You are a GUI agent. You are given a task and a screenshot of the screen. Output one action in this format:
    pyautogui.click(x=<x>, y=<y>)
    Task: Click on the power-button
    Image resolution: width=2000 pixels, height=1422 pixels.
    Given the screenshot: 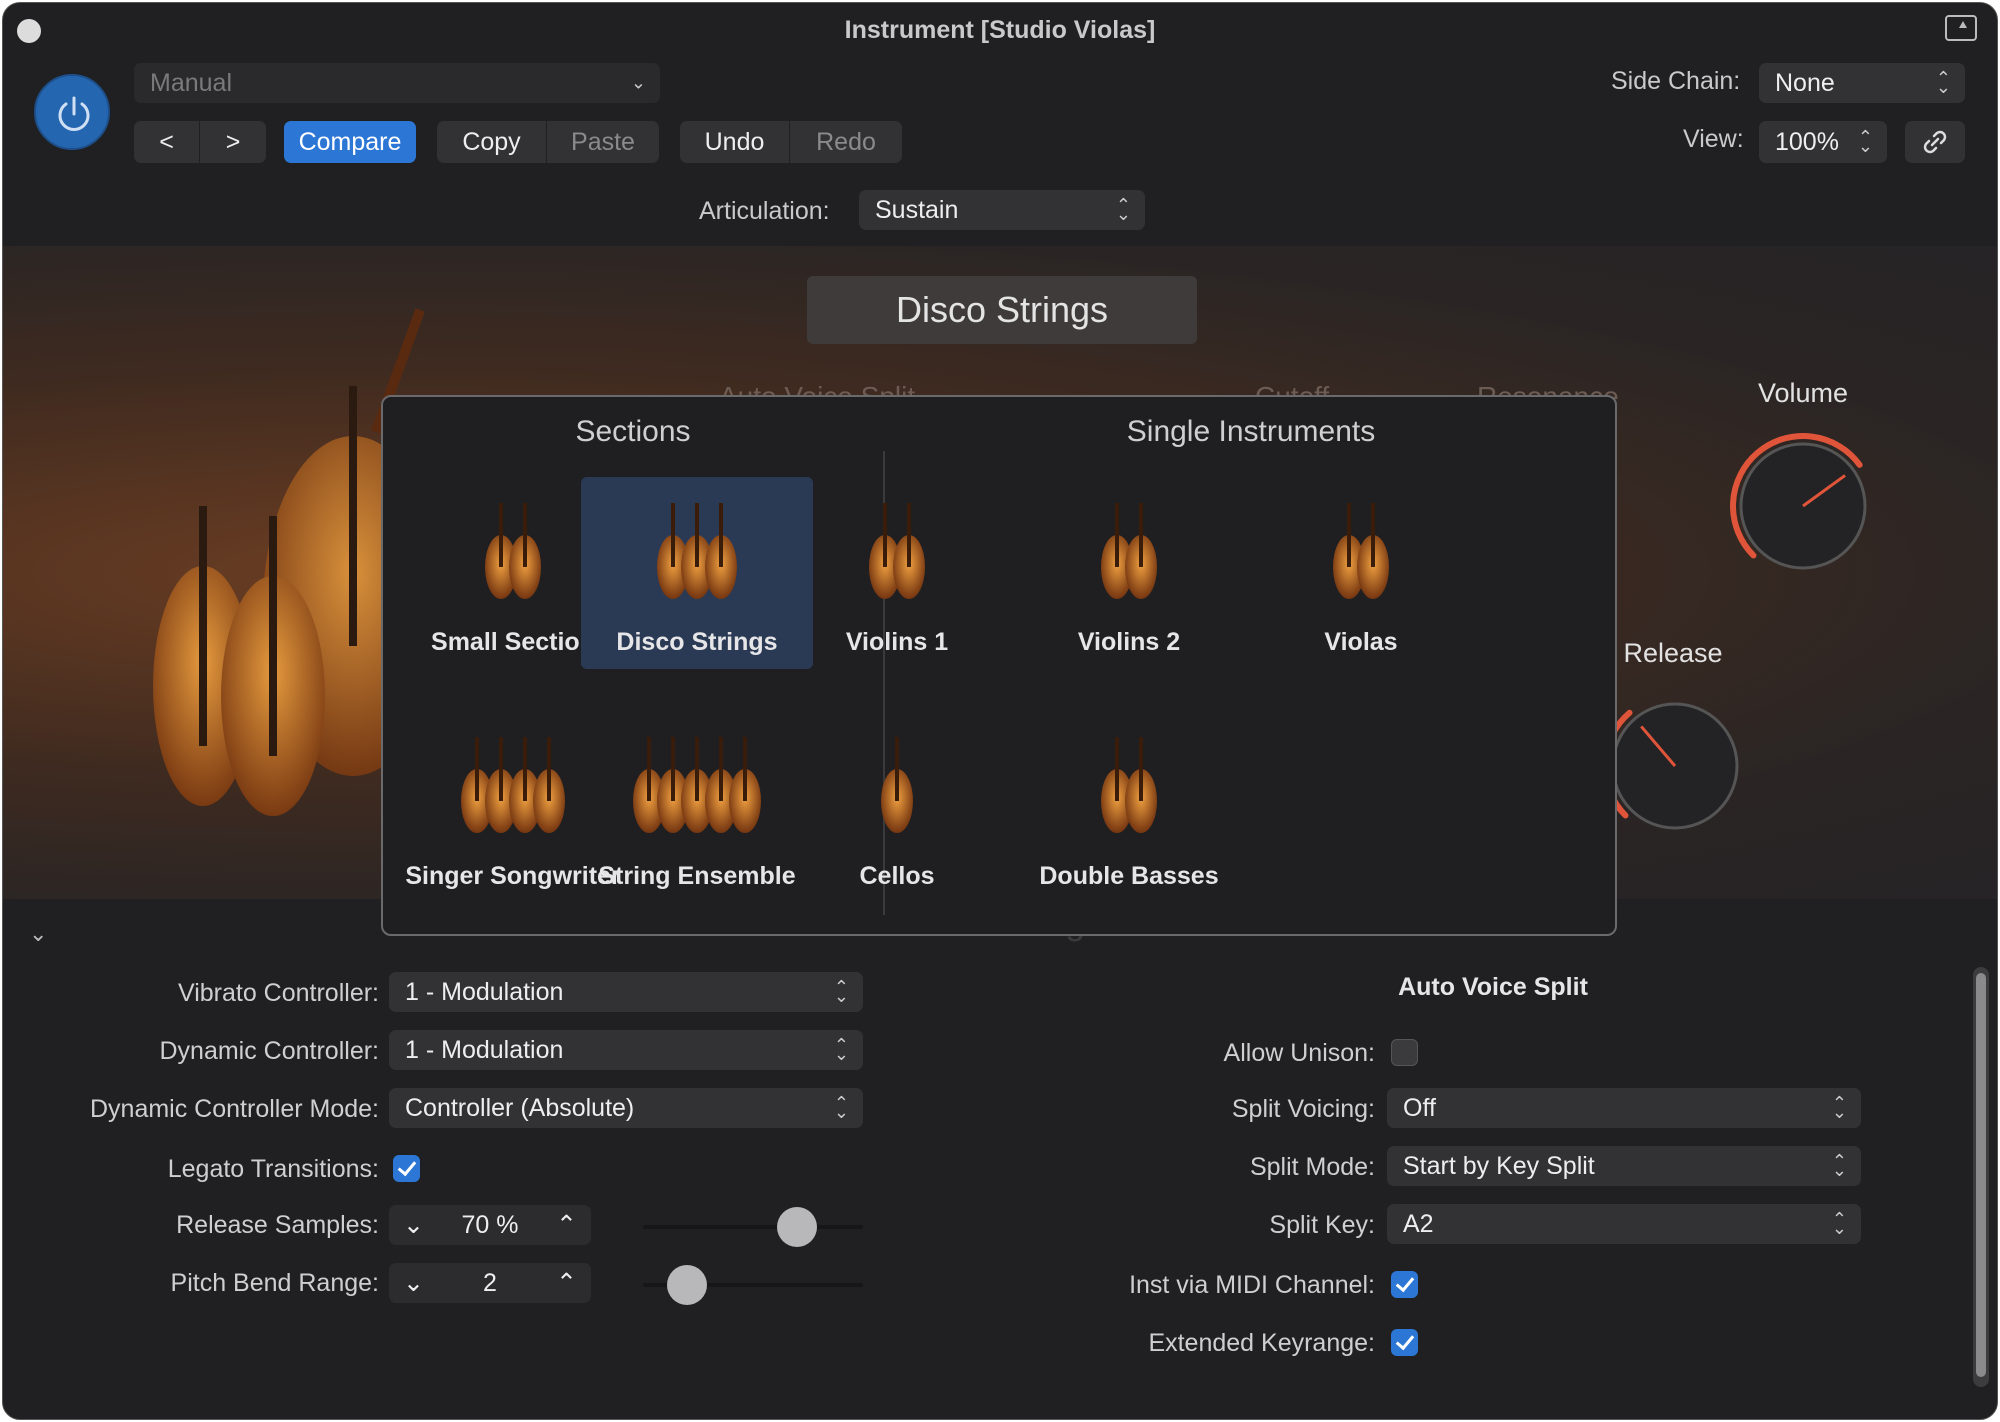 What is the action you would take?
    pyautogui.click(x=72, y=112)
    